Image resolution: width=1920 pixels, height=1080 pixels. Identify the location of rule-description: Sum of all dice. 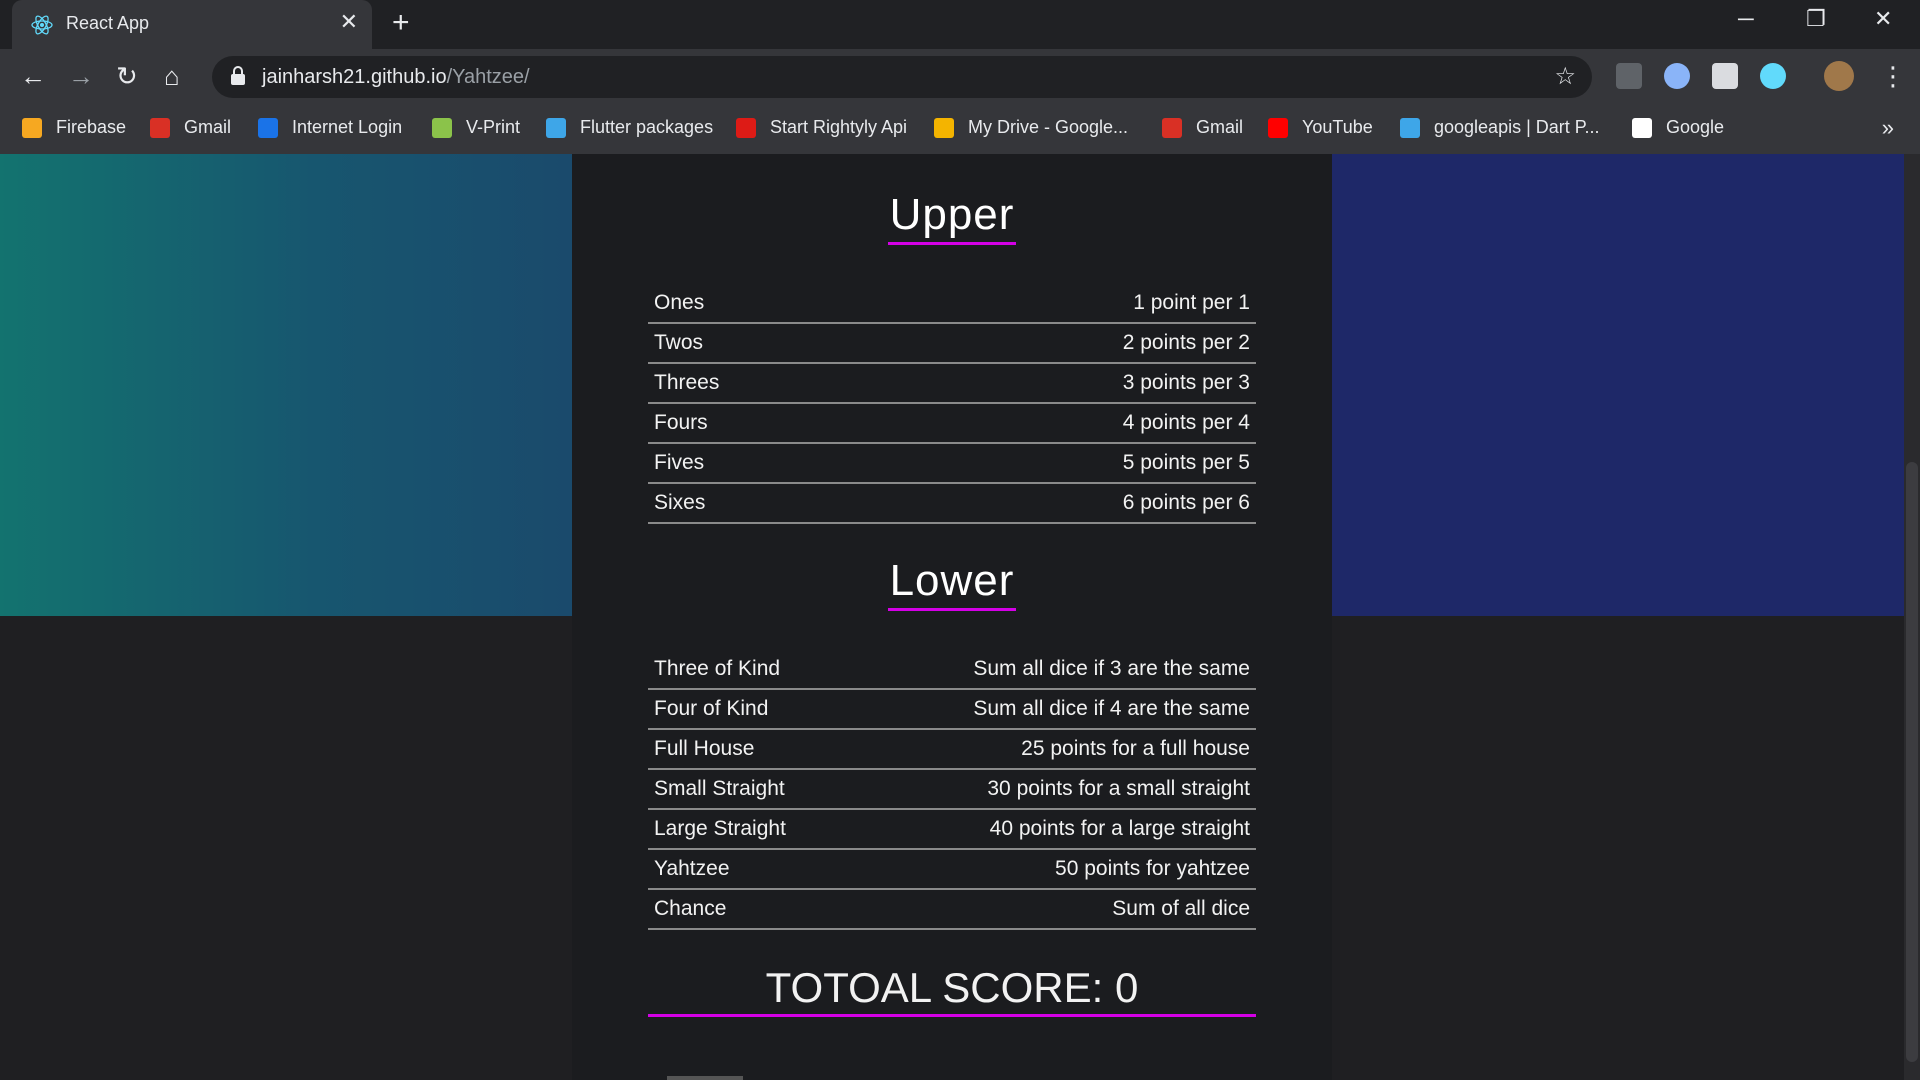
(1181, 908).